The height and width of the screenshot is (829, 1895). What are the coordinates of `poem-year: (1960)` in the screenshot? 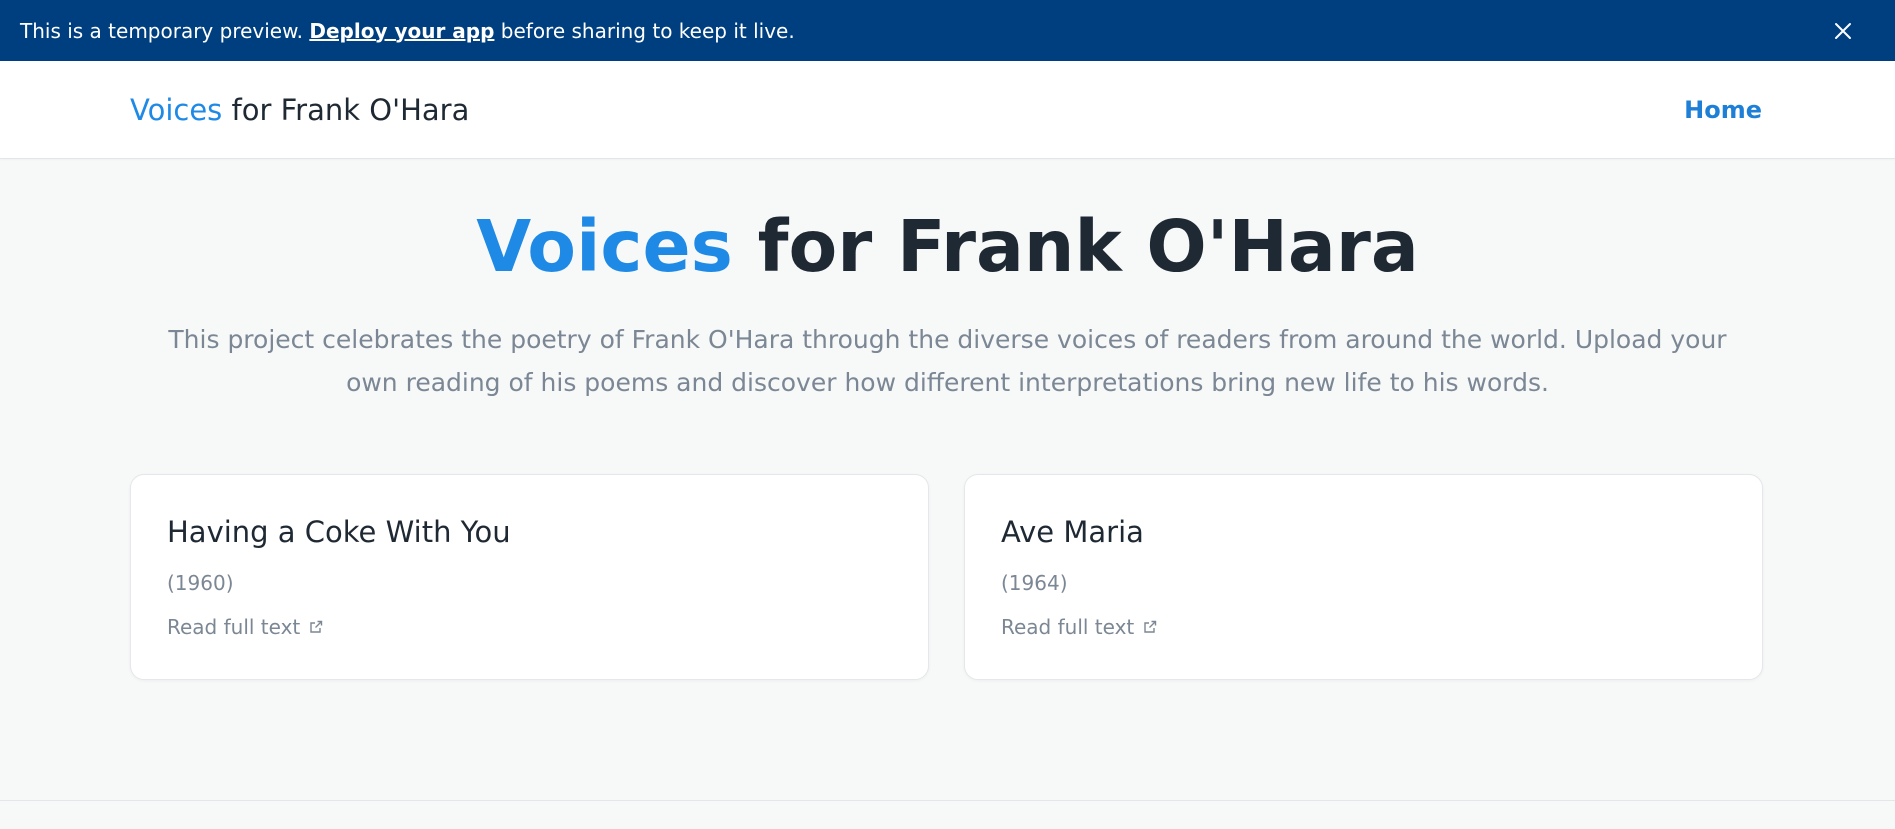 It's located at (200, 583).